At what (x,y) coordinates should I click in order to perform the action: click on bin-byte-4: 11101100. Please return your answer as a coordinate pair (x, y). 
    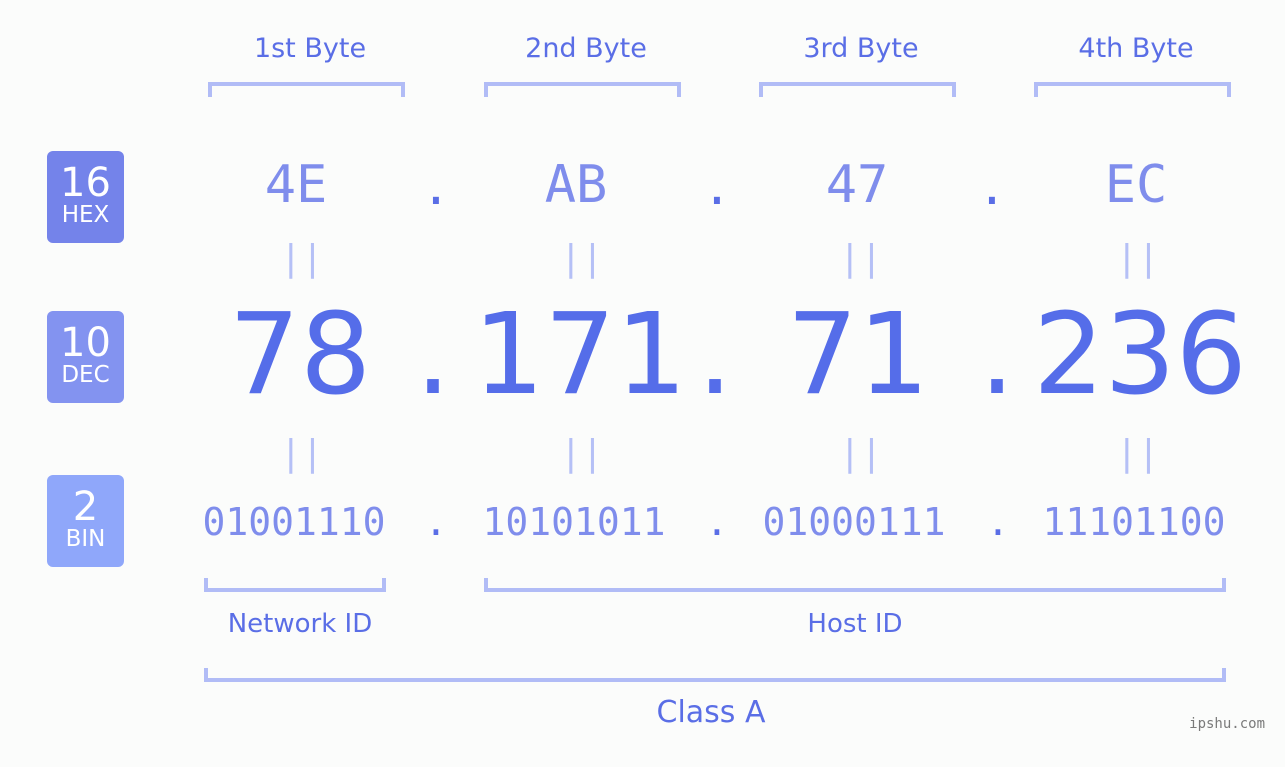
    Looking at the image, I should click on (1134, 522).